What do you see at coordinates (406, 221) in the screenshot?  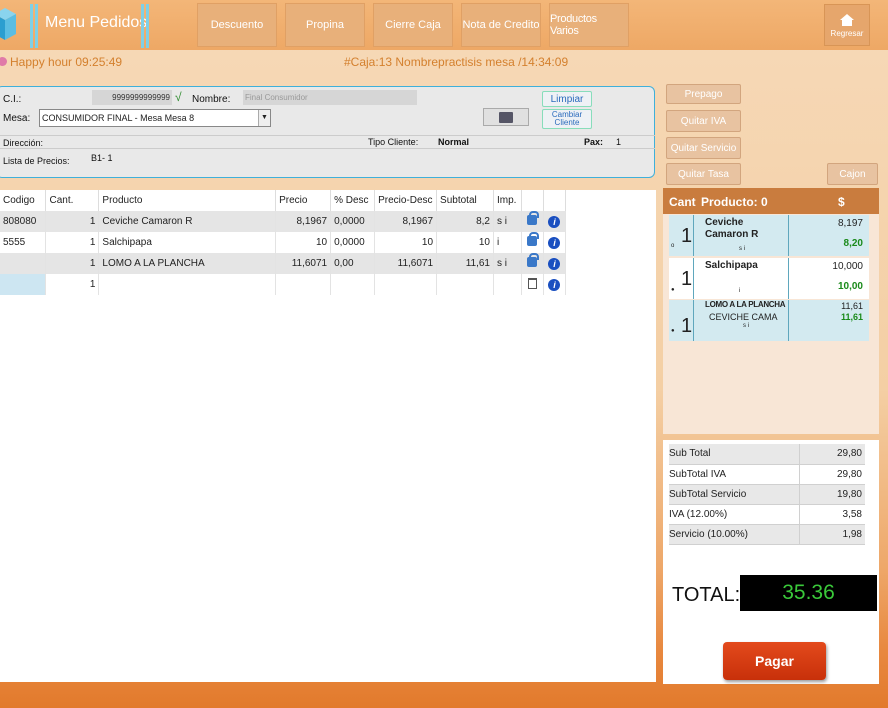 I see `cell-precio-desc: 8,1967` at bounding box center [406, 221].